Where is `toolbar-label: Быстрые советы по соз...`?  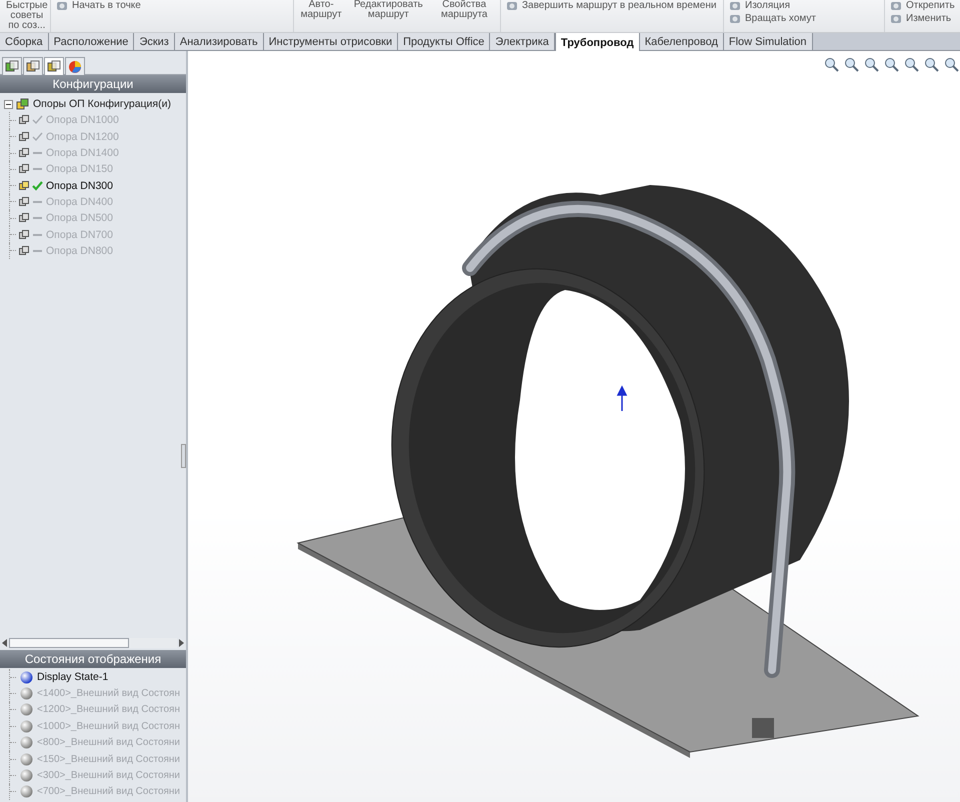 toolbar-label: Быстрые советы по соз... is located at coordinates (27, 16).